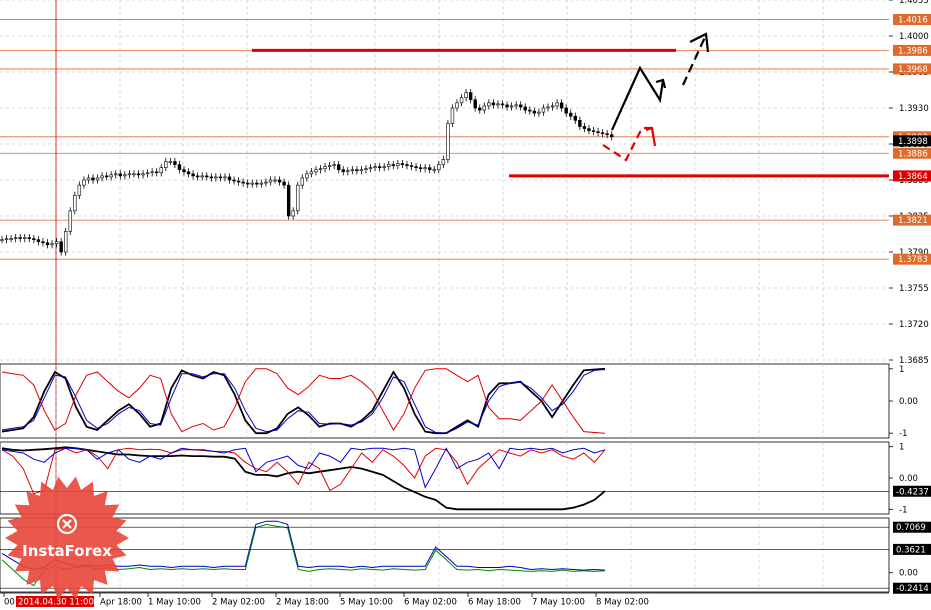  What do you see at coordinates (912, 492) in the screenshot?
I see `osc-level-tag-label: -0.4237` at bounding box center [912, 492].